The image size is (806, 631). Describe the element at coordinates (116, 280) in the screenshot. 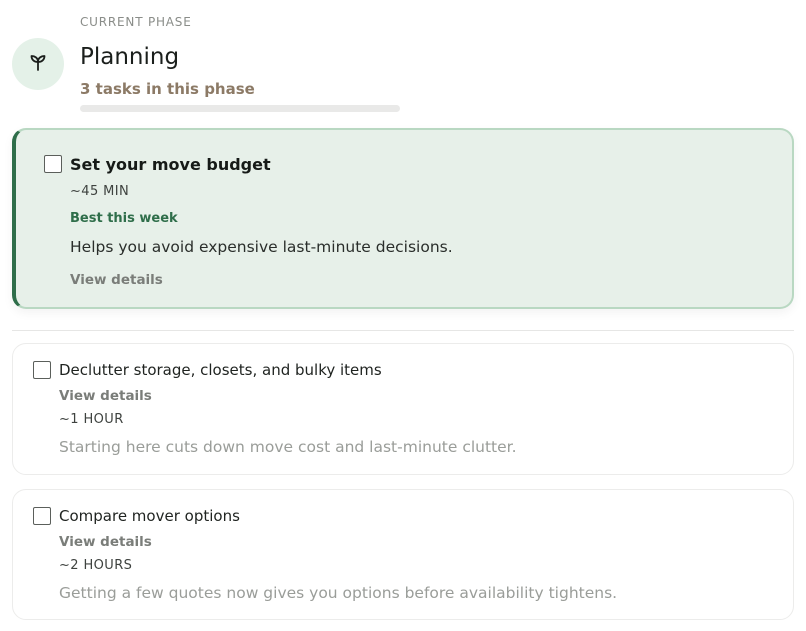

I see `featured-task-view-details-link: View details` at that location.